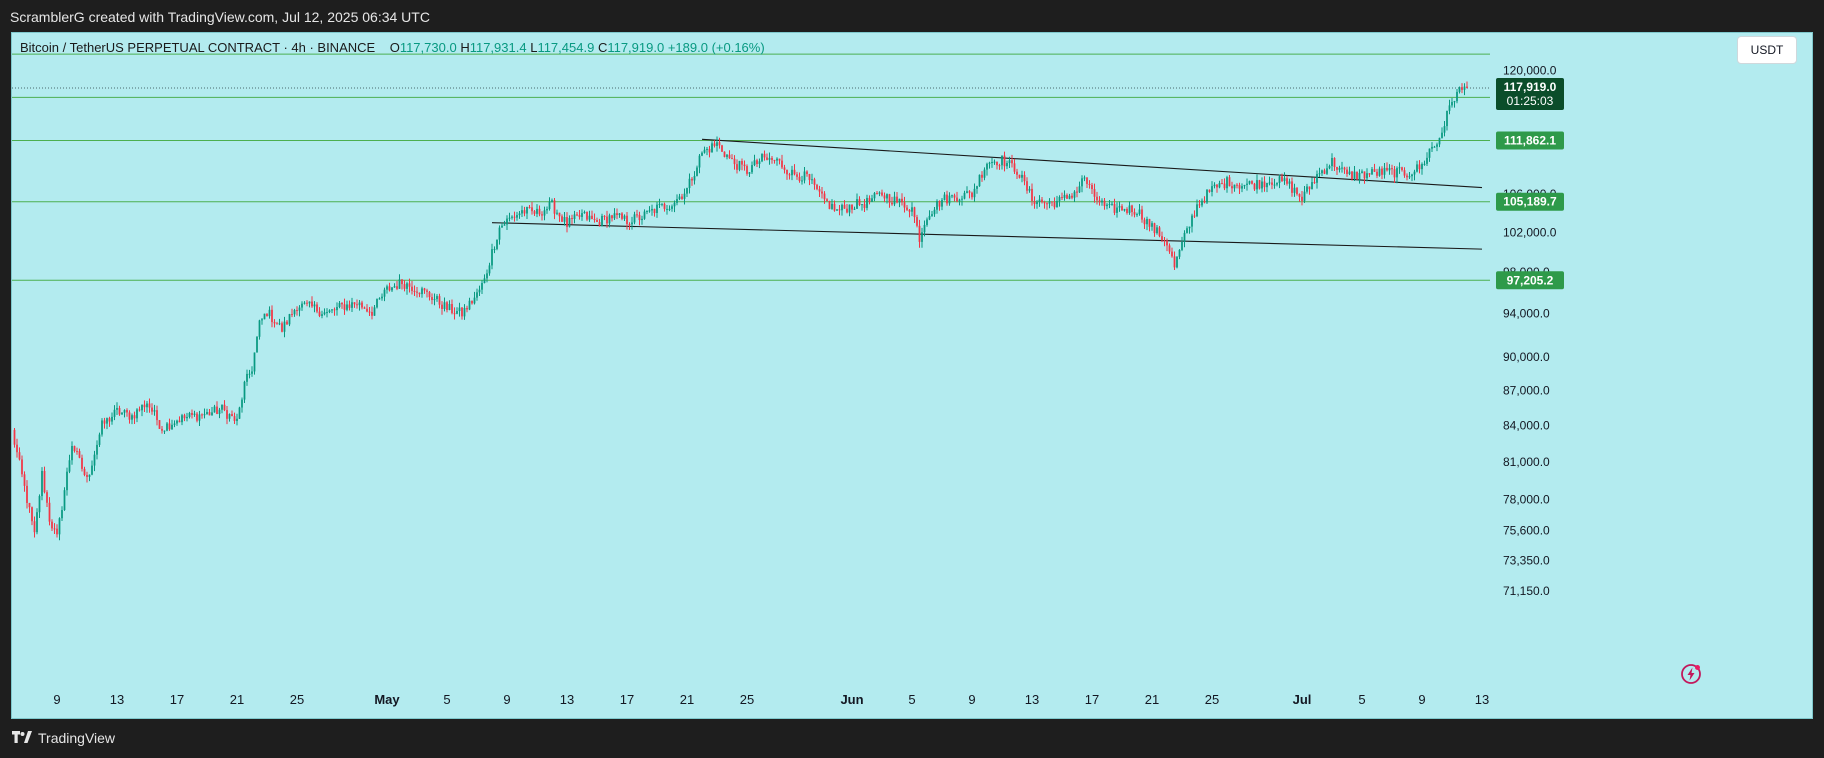 The height and width of the screenshot is (758, 1824). I want to click on lightning-bolt-icon, so click(1691, 674).